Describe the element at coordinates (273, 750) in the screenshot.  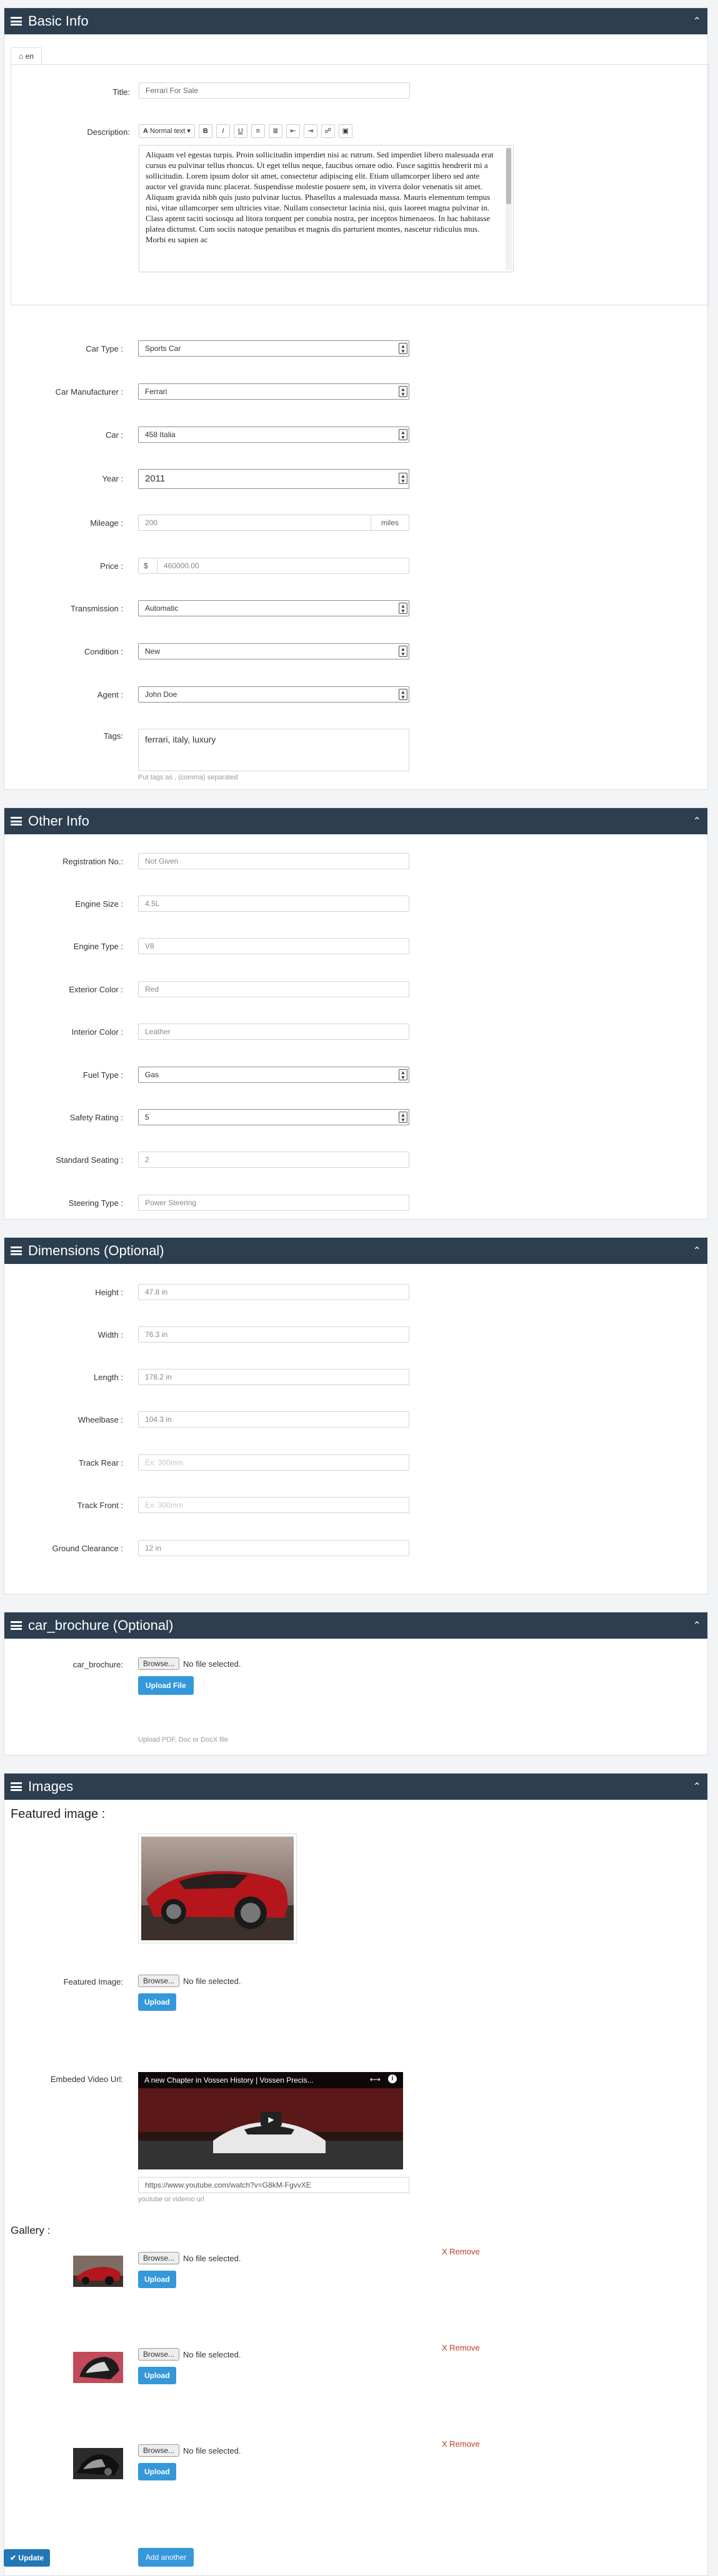
I see `tags-textarea: ferrari, italy, luxury` at that location.